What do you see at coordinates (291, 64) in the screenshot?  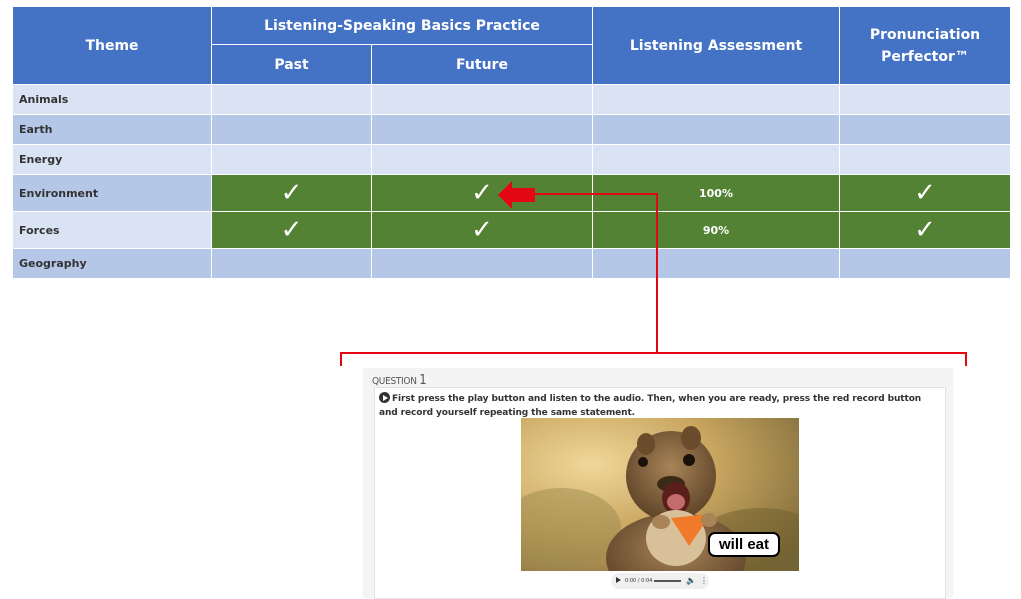 I see `header-past: Past` at bounding box center [291, 64].